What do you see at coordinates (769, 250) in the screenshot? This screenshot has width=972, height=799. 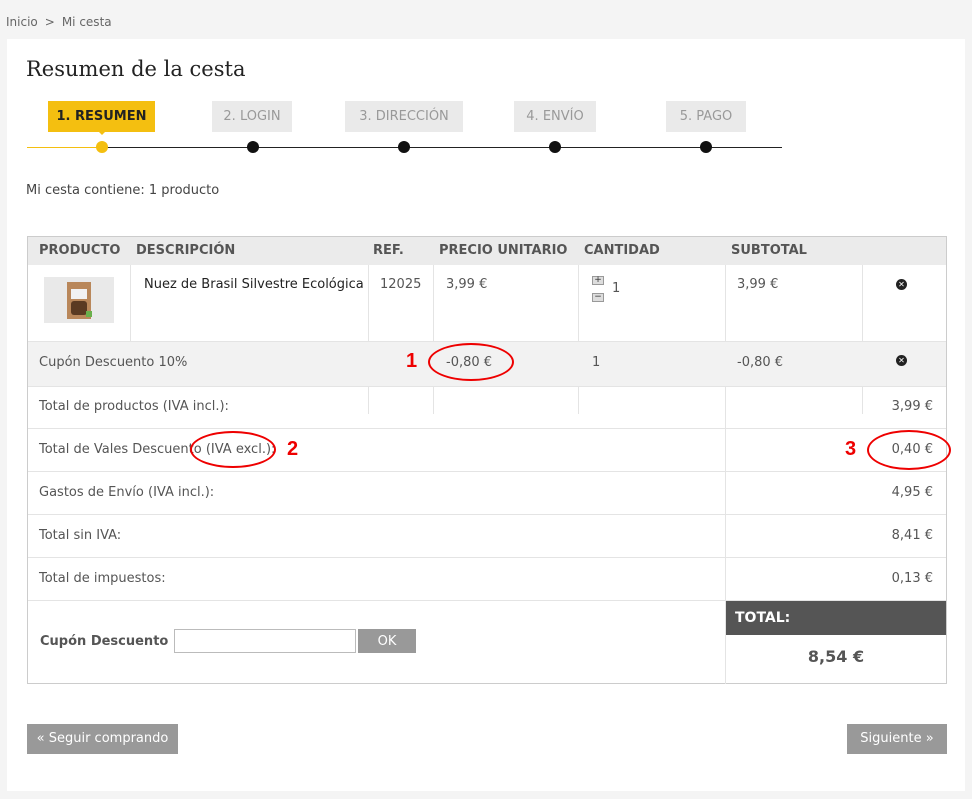 I see `header-subtotal: SUBTOTAL` at bounding box center [769, 250].